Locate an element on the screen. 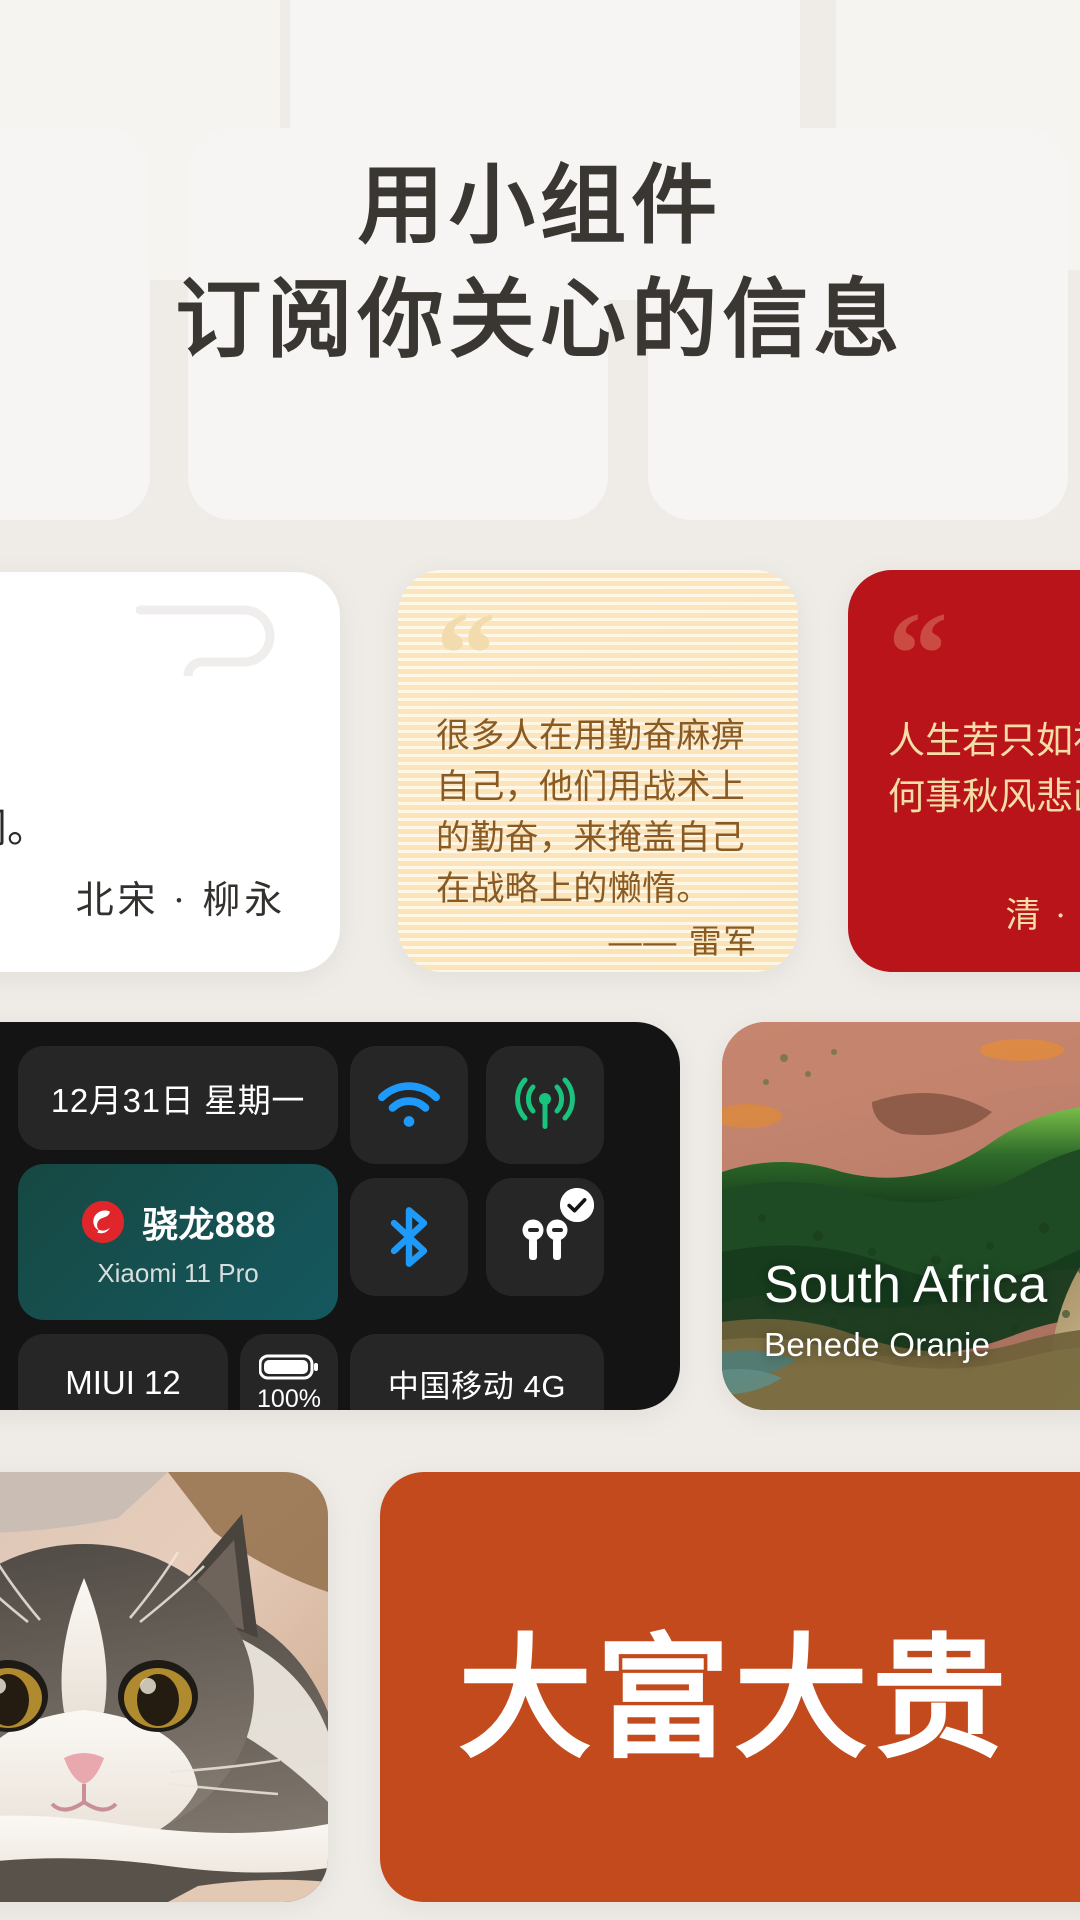 The width and height of the screenshot is (1080, 1920). hotspot-tile is located at coordinates (545, 1105).